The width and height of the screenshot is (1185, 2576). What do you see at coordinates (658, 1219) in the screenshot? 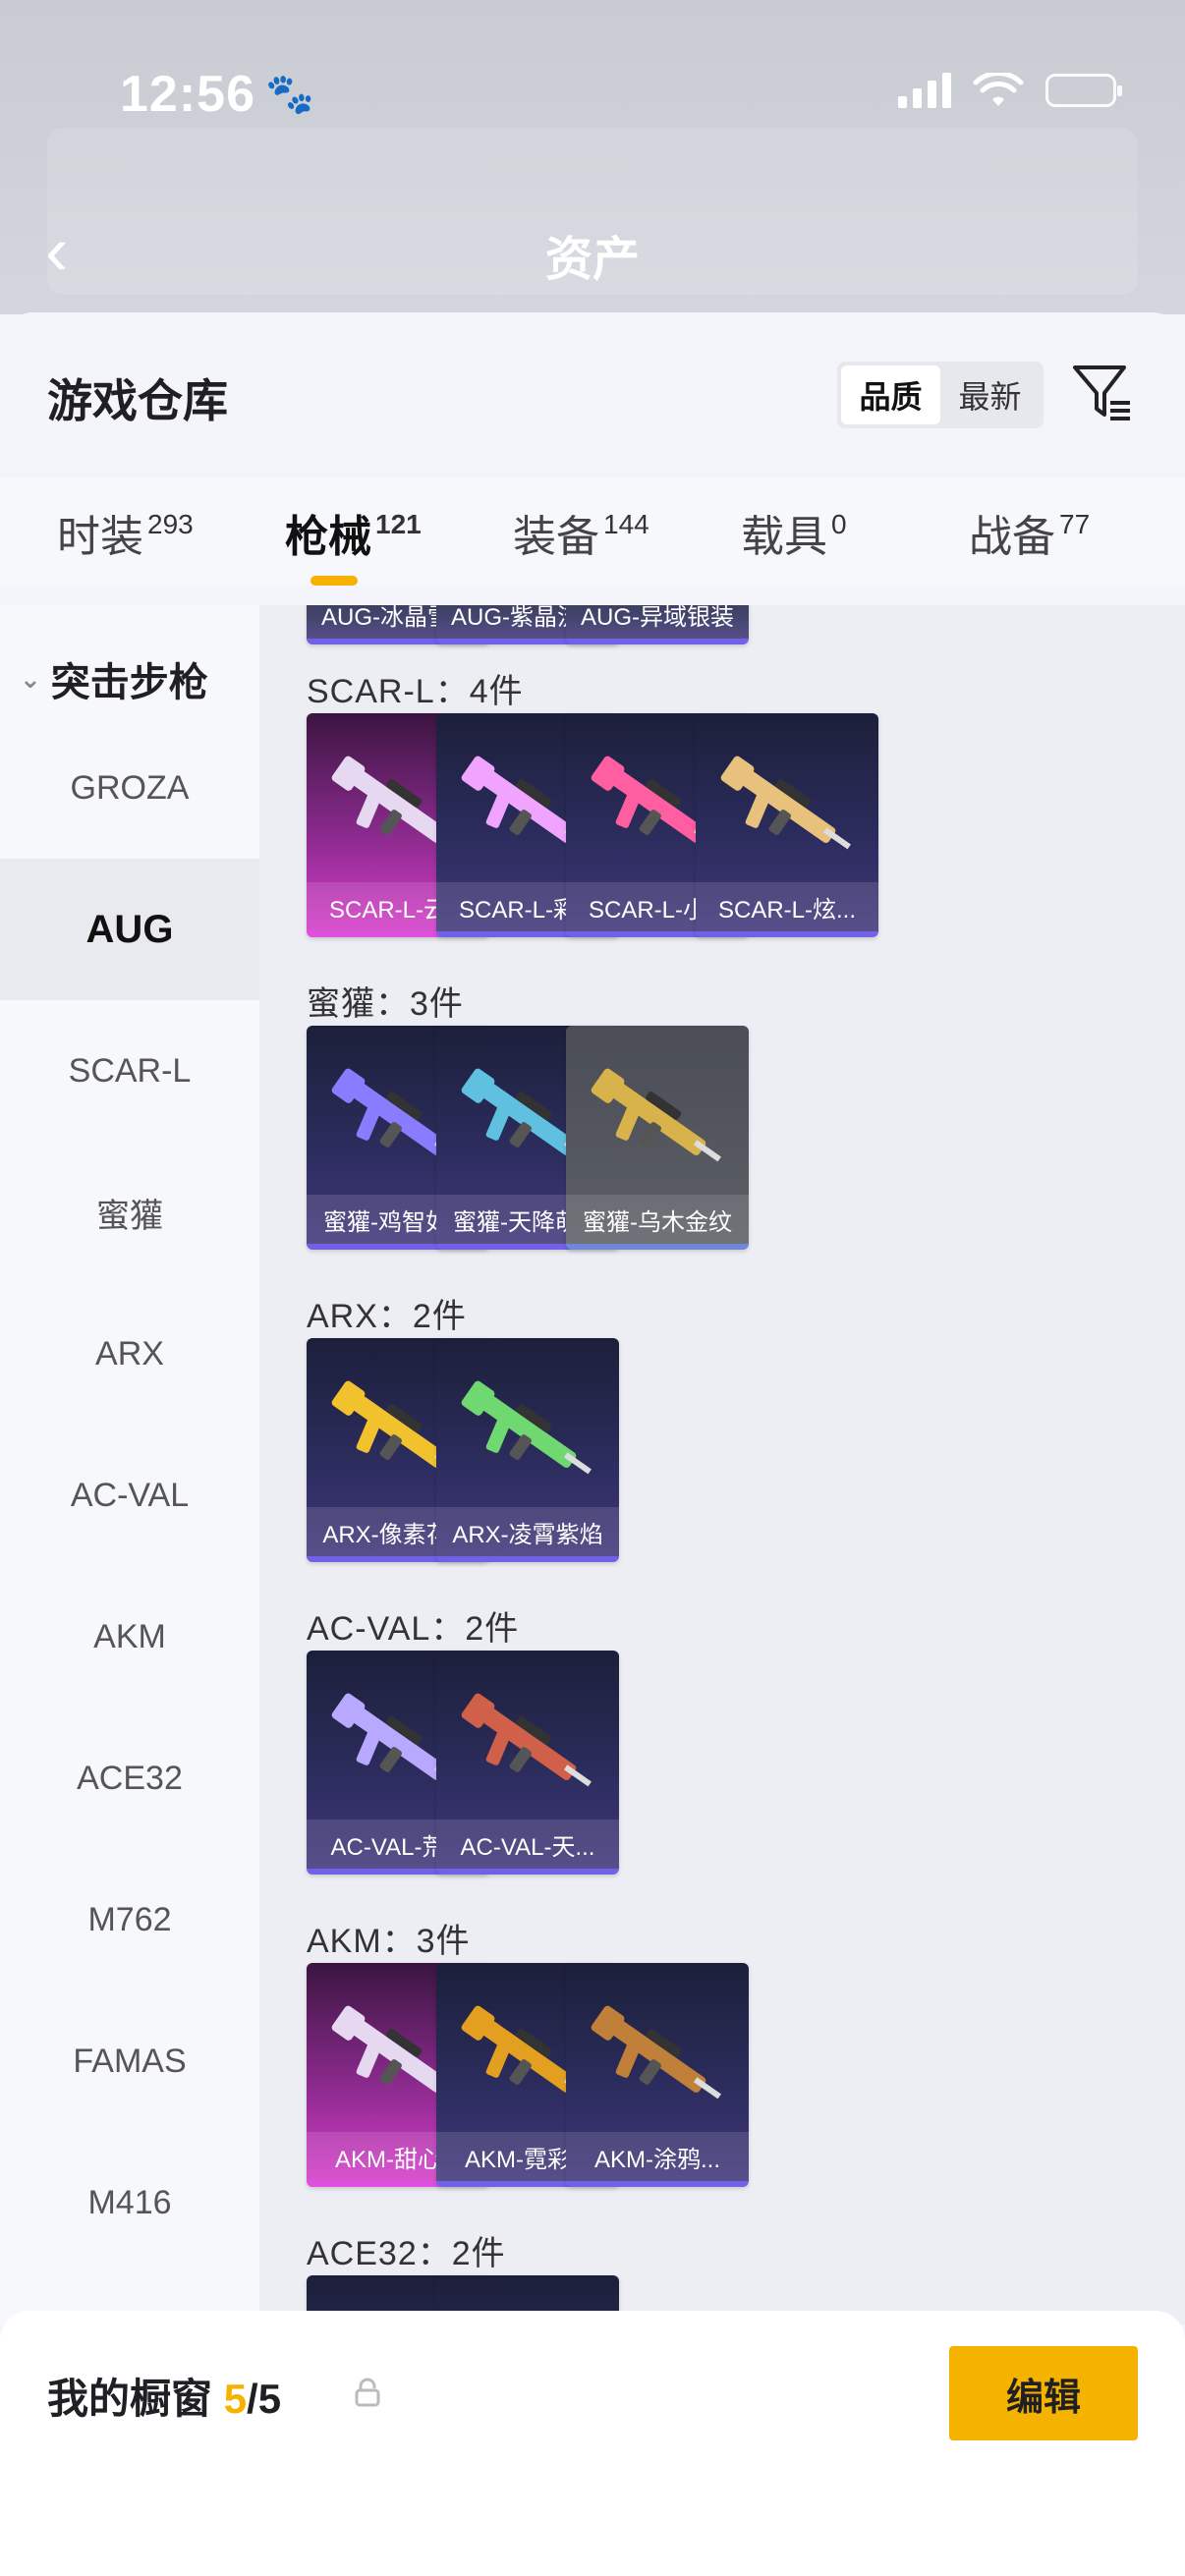
I see `skin-name: 蜜獾-乌木金纹` at bounding box center [658, 1219].